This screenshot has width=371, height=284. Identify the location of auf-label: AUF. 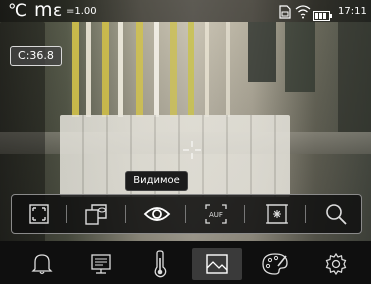
(216, 215).